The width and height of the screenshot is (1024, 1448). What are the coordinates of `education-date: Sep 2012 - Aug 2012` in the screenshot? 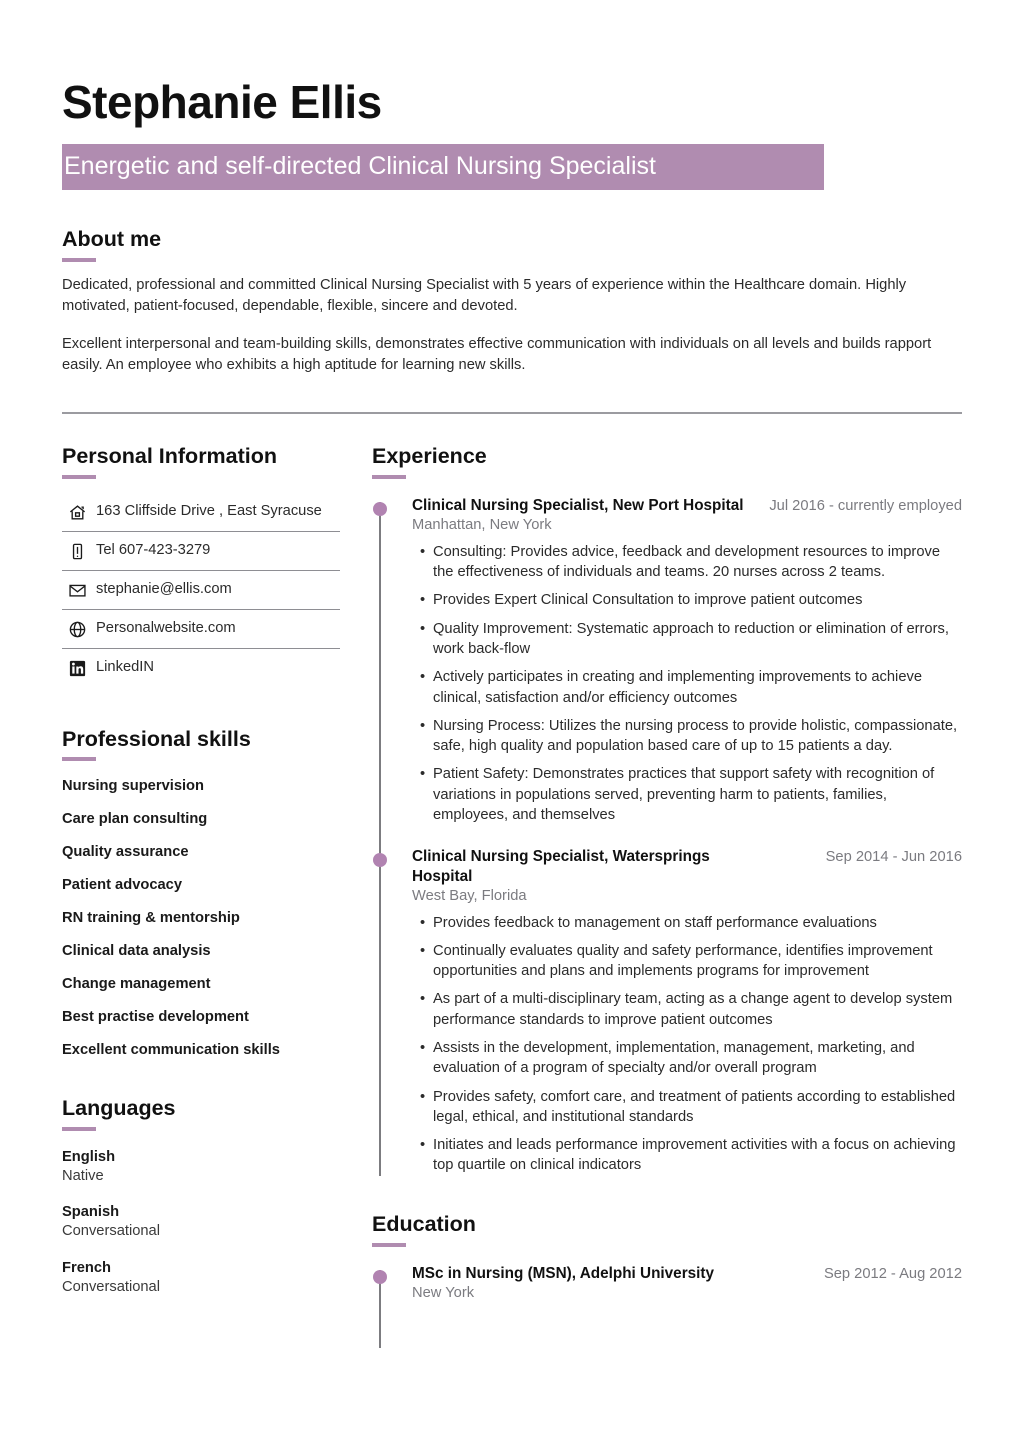 It's located at (892, 1273).